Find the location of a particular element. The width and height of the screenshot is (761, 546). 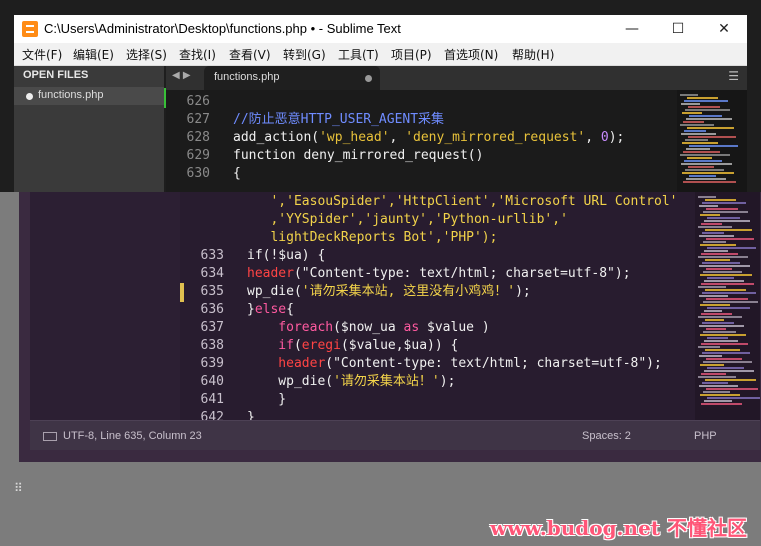

menu-preferences: 首选项(N) is located at coordinates (471, 54).